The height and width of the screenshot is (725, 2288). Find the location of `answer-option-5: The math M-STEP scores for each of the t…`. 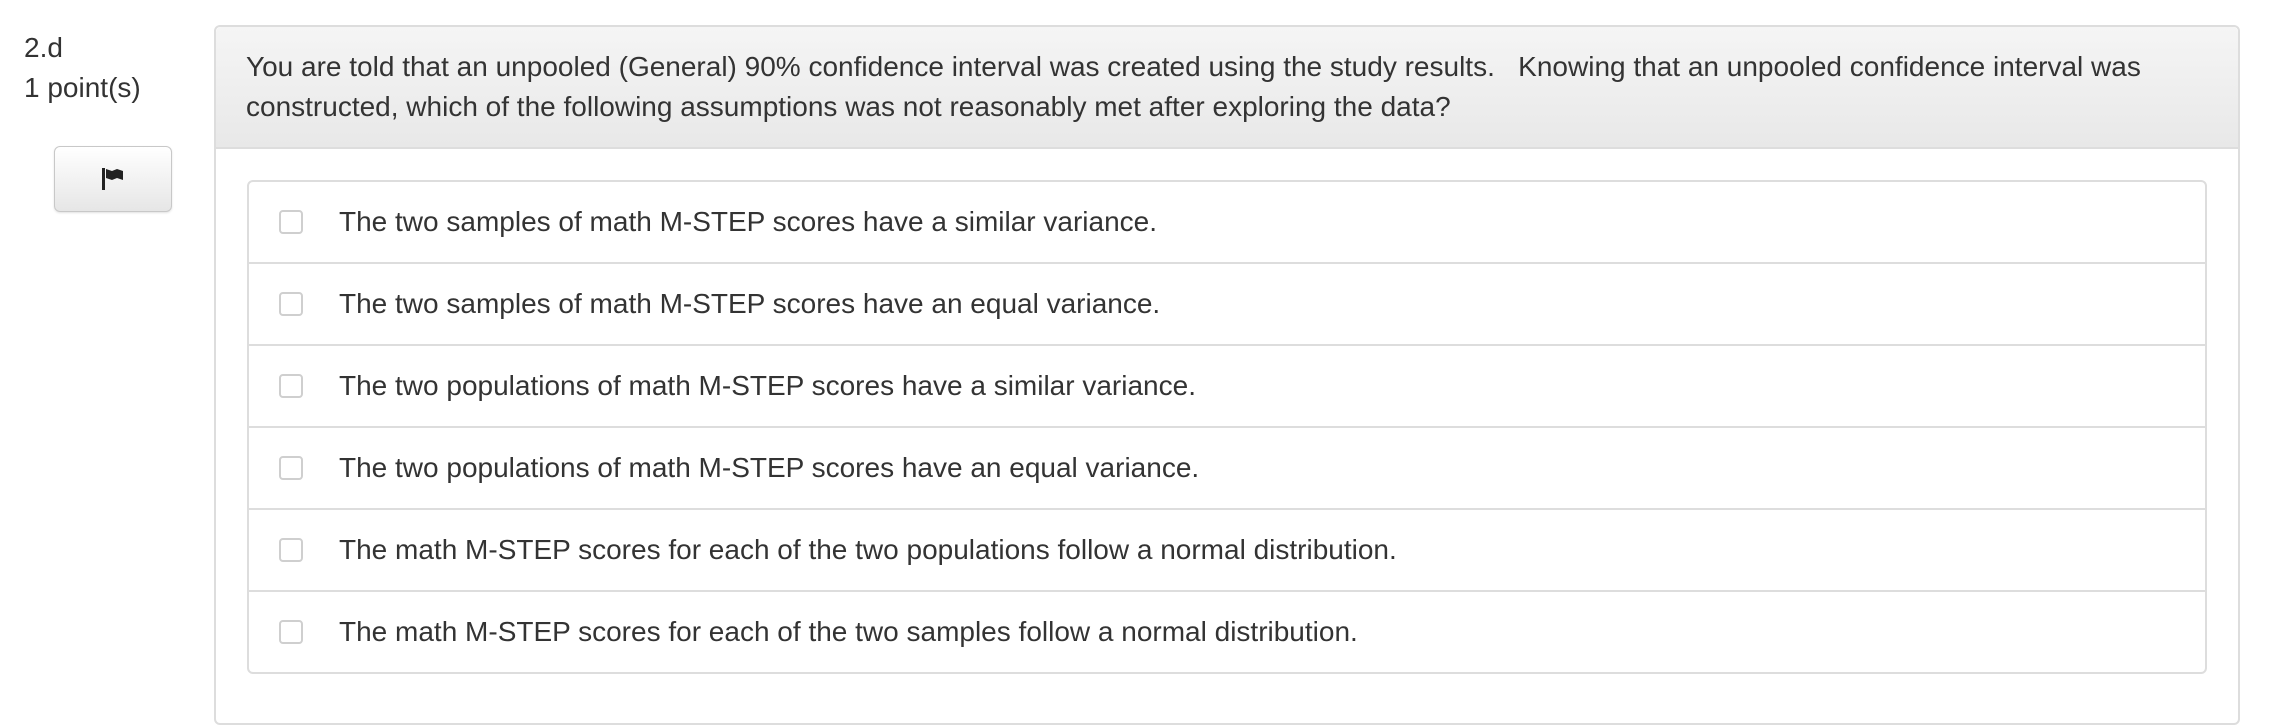

answer-option-5: The math M-STEP scores for each of the t… is located at coordinates (1227, 549).